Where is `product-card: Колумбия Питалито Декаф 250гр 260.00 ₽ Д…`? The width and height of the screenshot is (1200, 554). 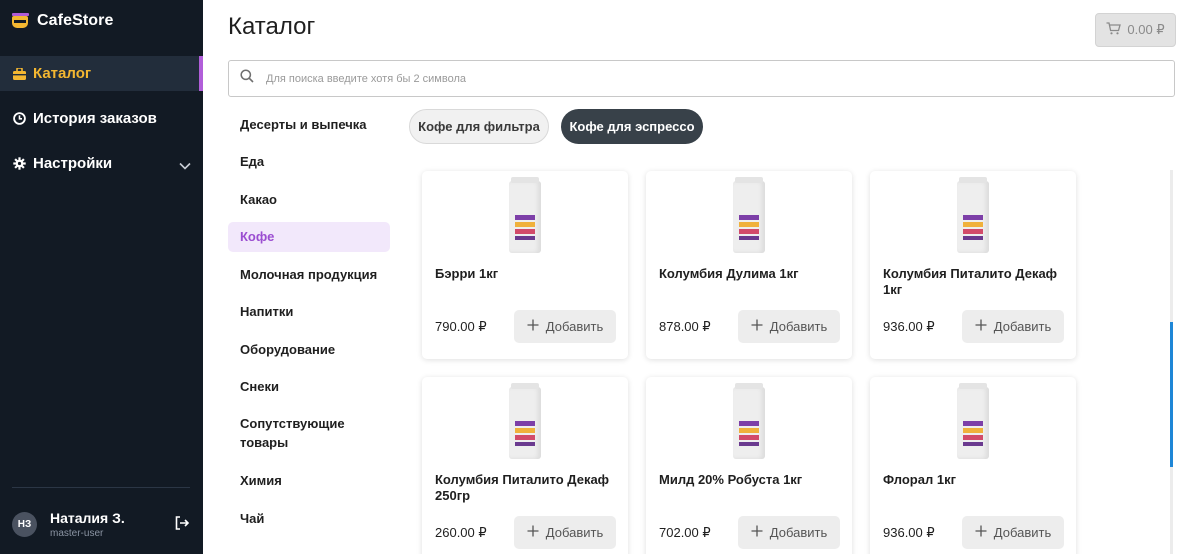 product-card: Колумбия Питалито Декаф 250гр 260.00 ₽ Д… is located at coordinates (525, 465).